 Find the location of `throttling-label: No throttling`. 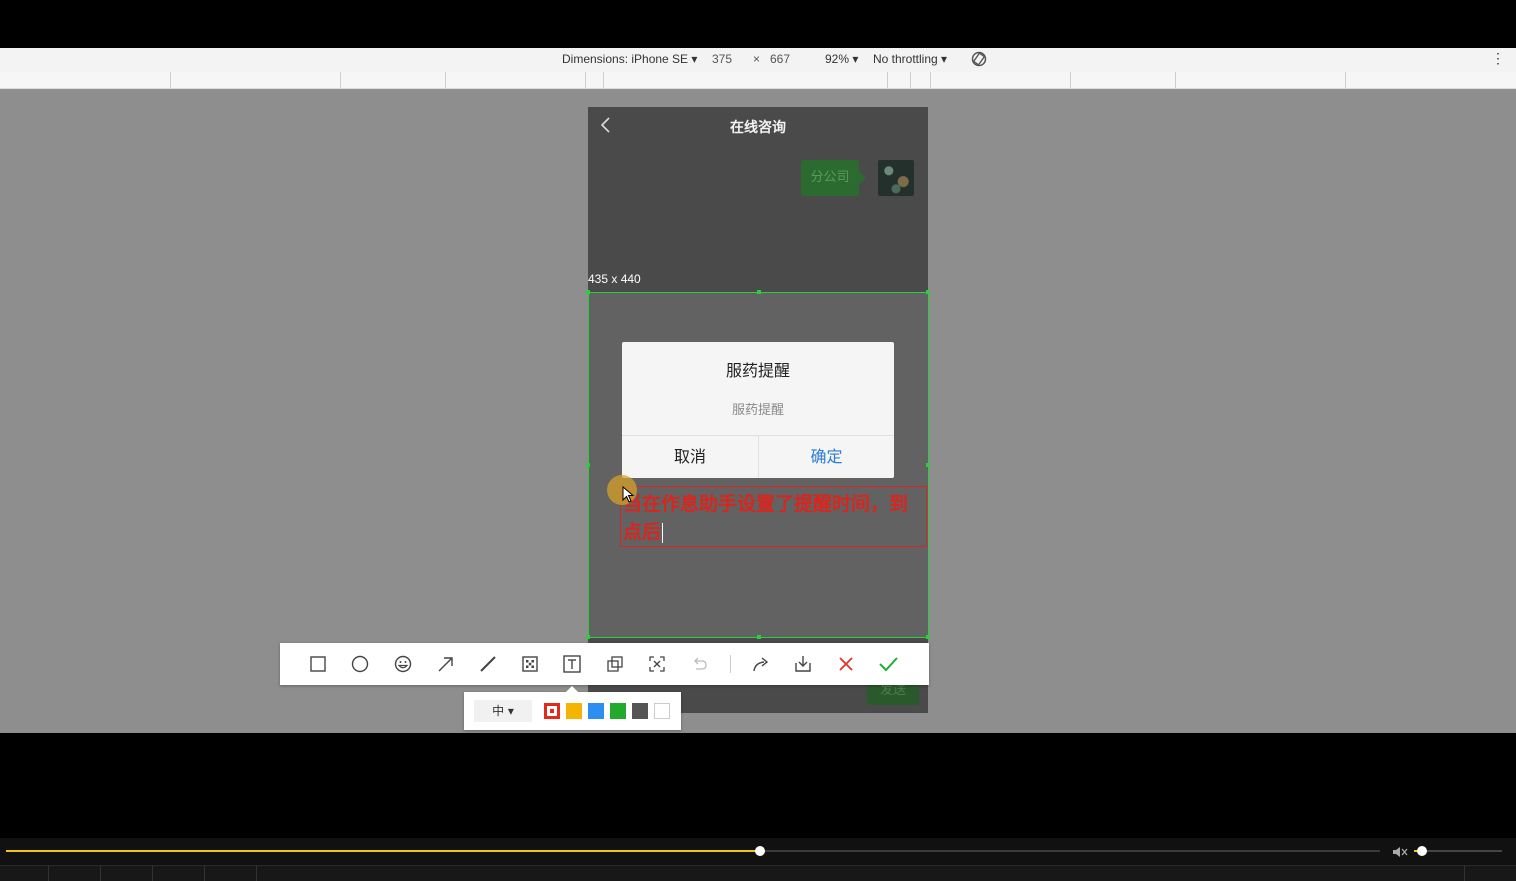

throttling-label: No throttling is located at coordinates (905, 59).